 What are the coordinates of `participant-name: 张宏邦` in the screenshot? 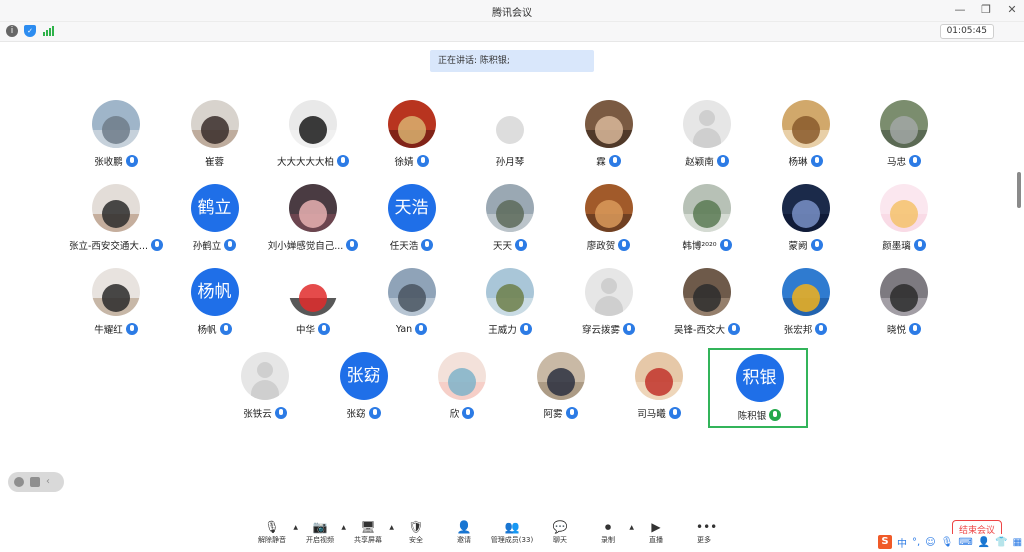 It's located at (798, 330).